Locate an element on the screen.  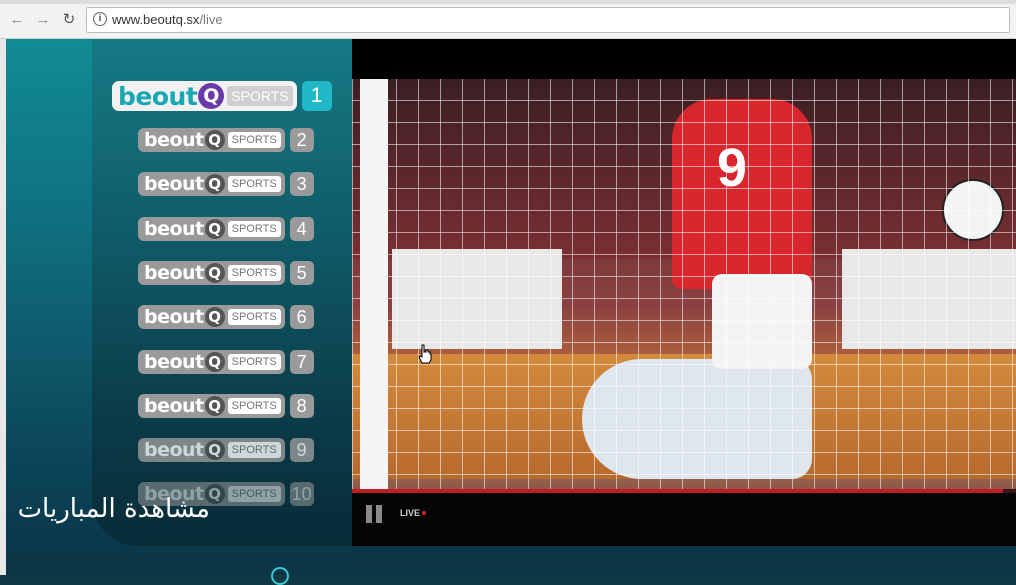
watch-matches-text: مشاهدة المباريات is located at coordinates (113, 509).